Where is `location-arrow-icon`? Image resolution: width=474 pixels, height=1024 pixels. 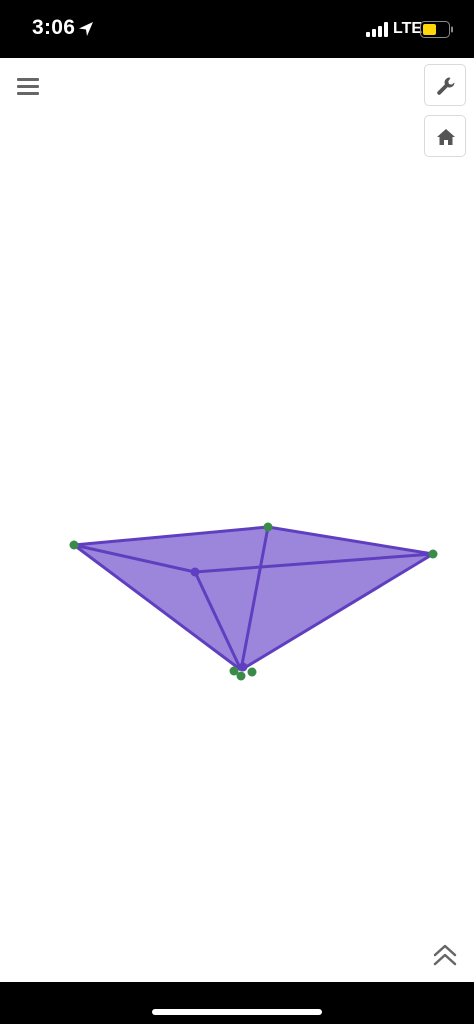
location-arrow-icon is located at coordinates (86, 29).